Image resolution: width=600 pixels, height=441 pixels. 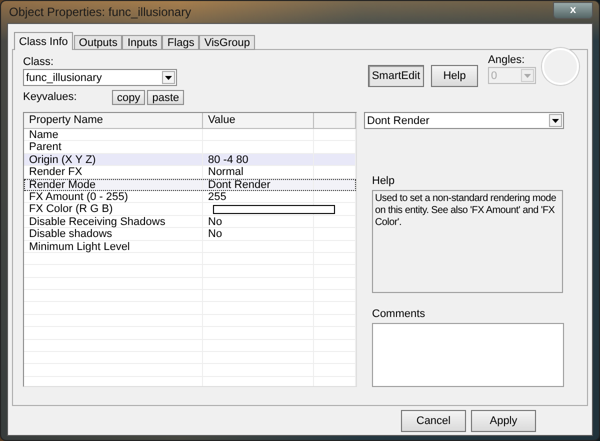 I want to click on paste-button: paste, so click(x=165, y=97).